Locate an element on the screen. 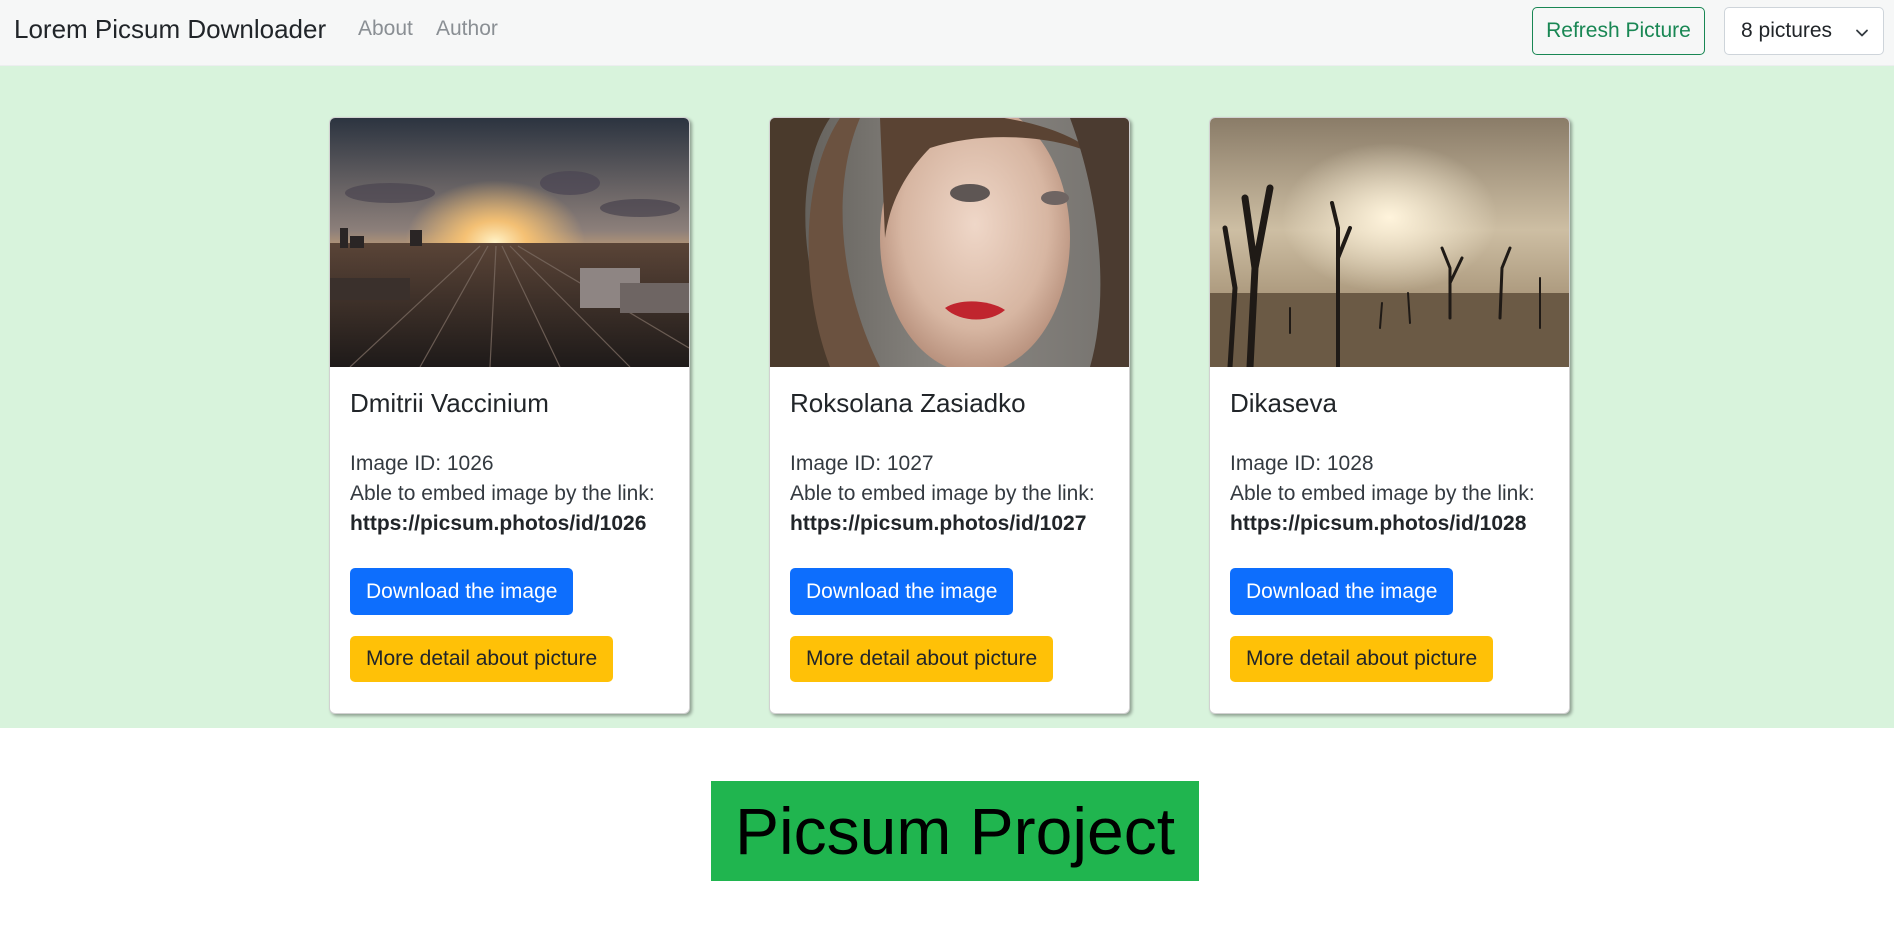 The width and height of the screenshot is (1894, 934). nav-link-about: About is located at coordinates (385, 29).